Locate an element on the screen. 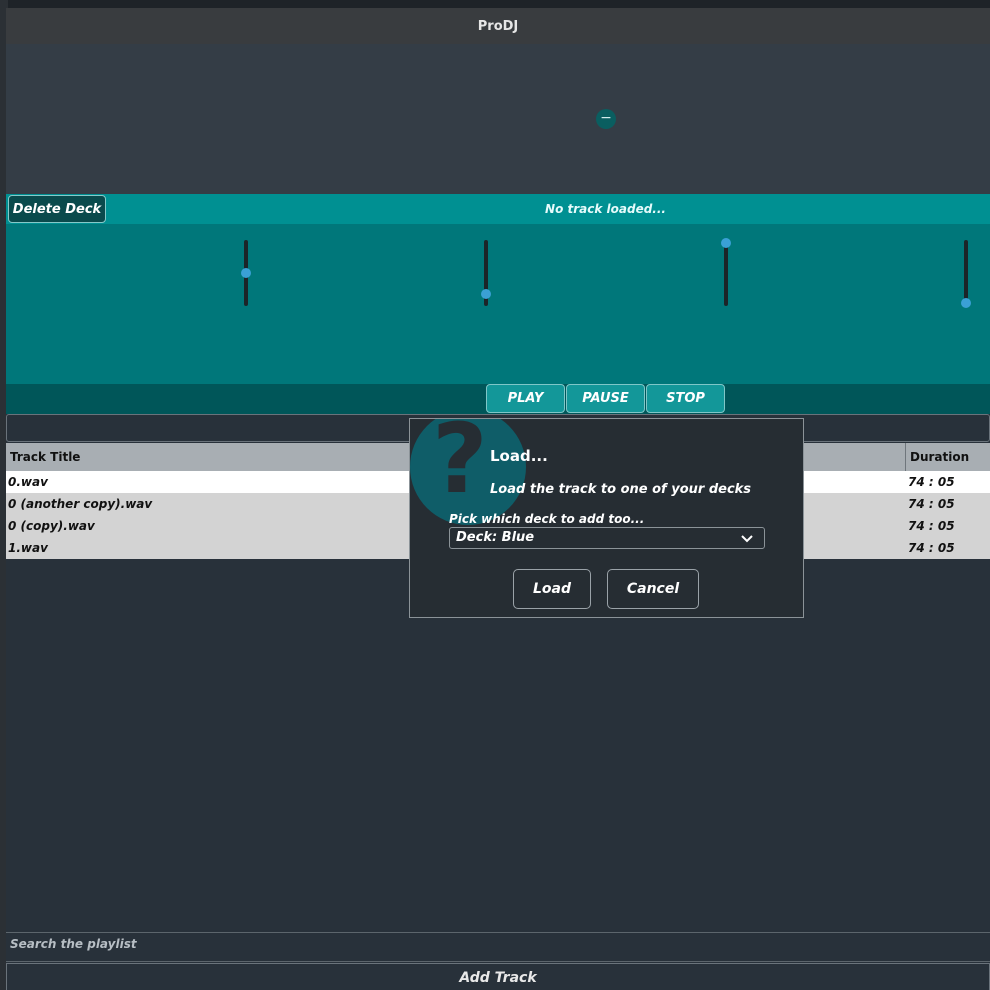 The width and height of the screenshot is (990, 990). track-title: 0 (another copy).wav is located at coordinates (80, 504).